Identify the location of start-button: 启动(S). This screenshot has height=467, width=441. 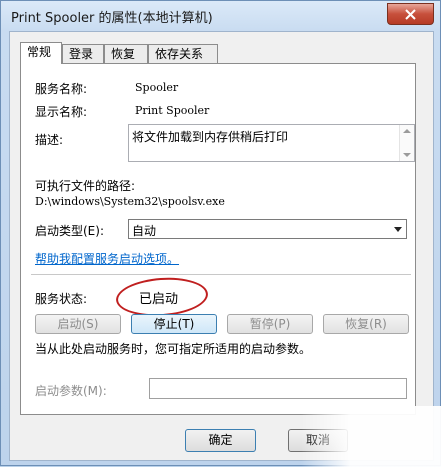
(78, 324).